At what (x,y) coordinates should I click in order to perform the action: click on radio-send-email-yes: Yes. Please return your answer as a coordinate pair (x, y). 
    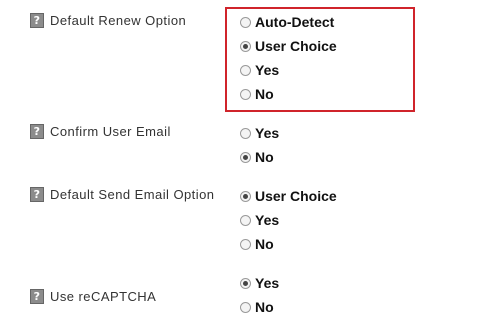
    Looking at the image, I should click on (259, 220).